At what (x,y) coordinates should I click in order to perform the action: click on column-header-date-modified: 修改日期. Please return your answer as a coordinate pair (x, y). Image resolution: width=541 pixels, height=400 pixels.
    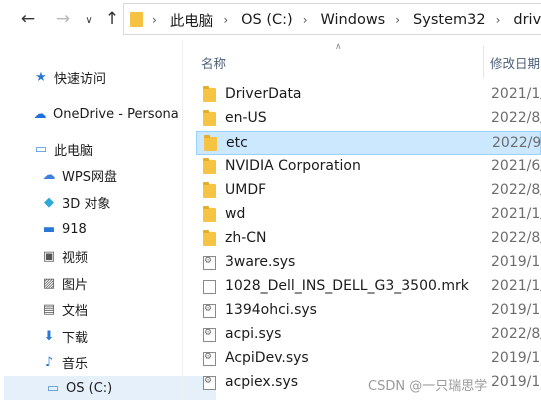
    Looking at the image, I should click on (515, 62).